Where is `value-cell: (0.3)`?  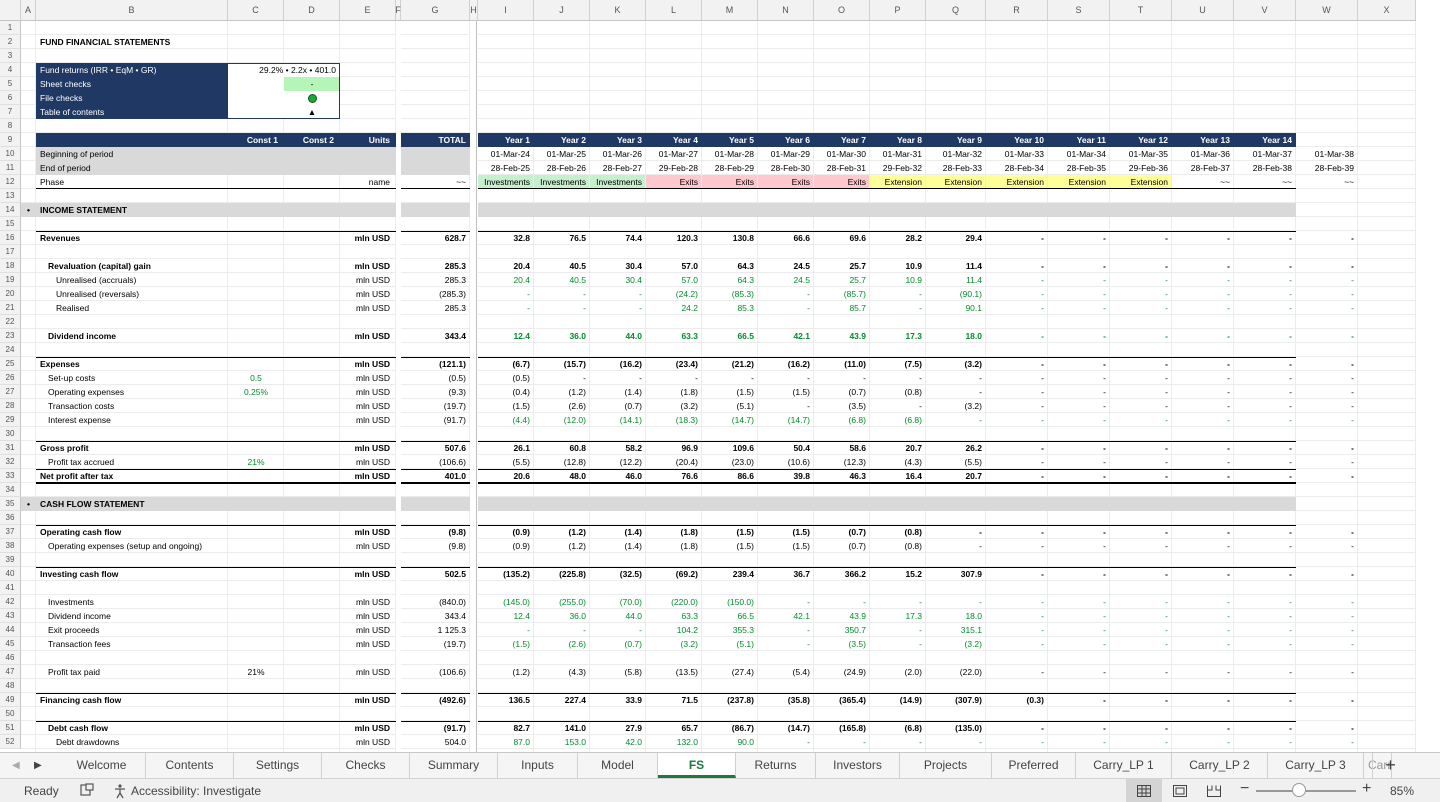
value-cell: (0.3) is located at coordinates (1016, 700).